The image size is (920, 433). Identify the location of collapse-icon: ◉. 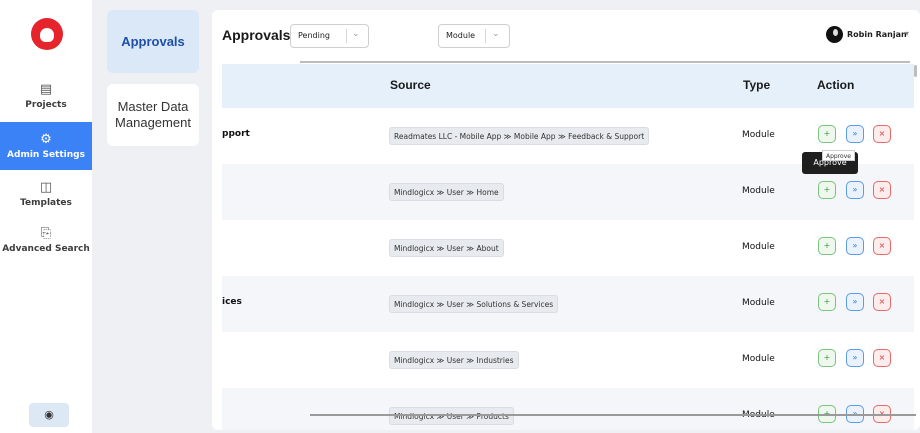
(49, 414).